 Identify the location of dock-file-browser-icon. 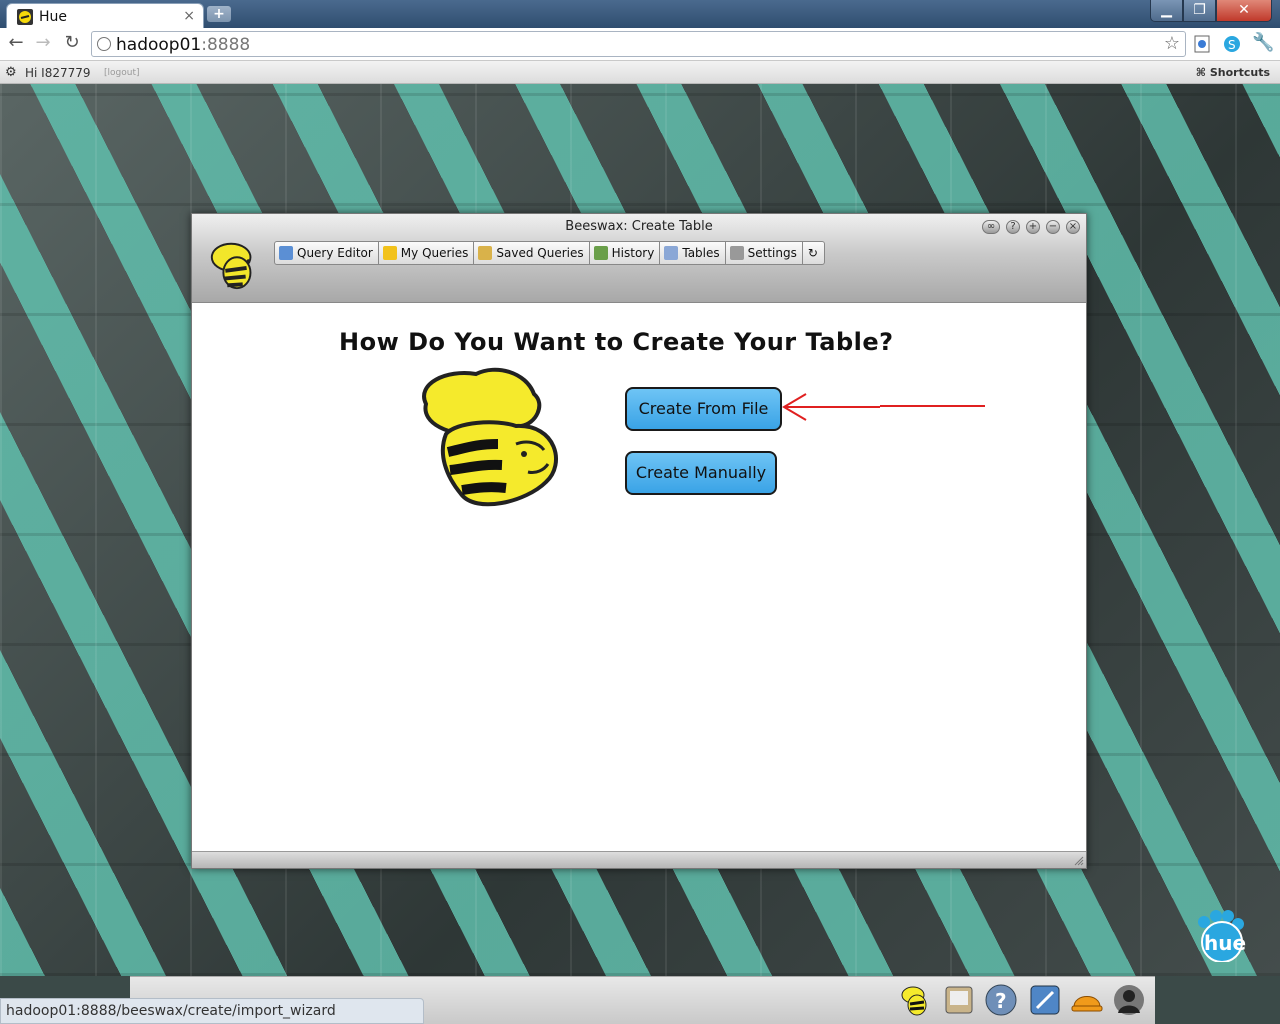
(959, 1000).